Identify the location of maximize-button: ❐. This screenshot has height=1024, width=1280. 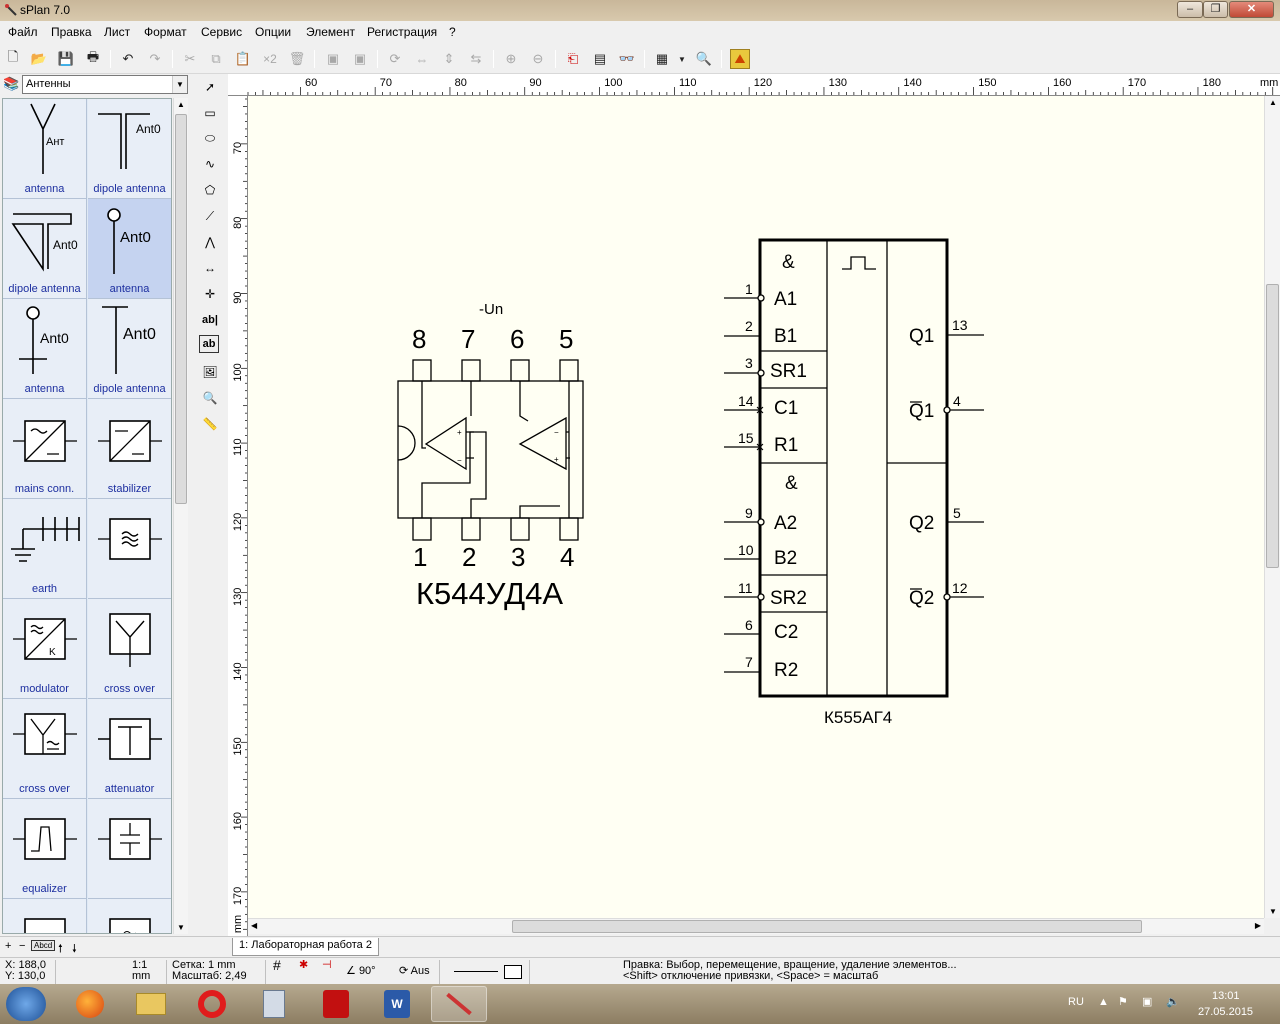
(1215, 9).